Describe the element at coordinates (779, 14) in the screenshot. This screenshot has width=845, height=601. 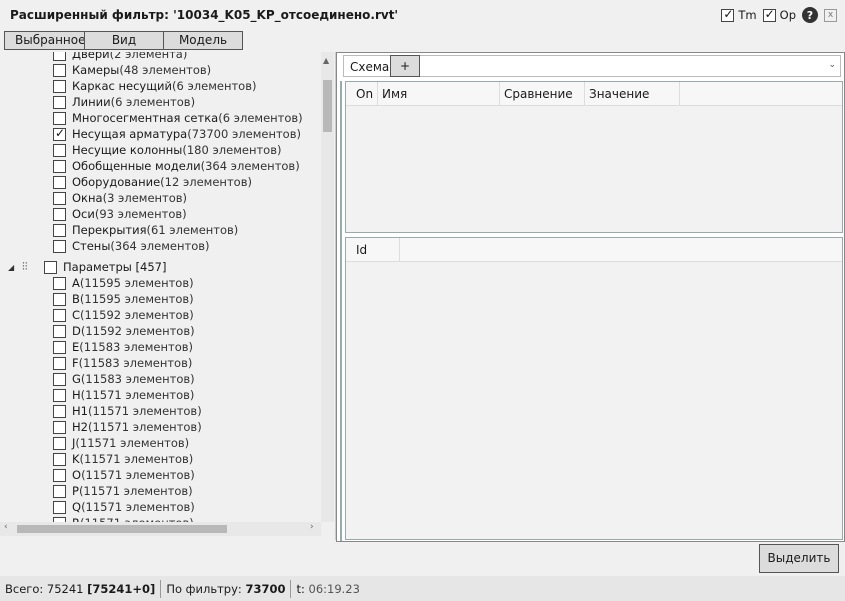
I see `op-checkbox: Op` at that location.